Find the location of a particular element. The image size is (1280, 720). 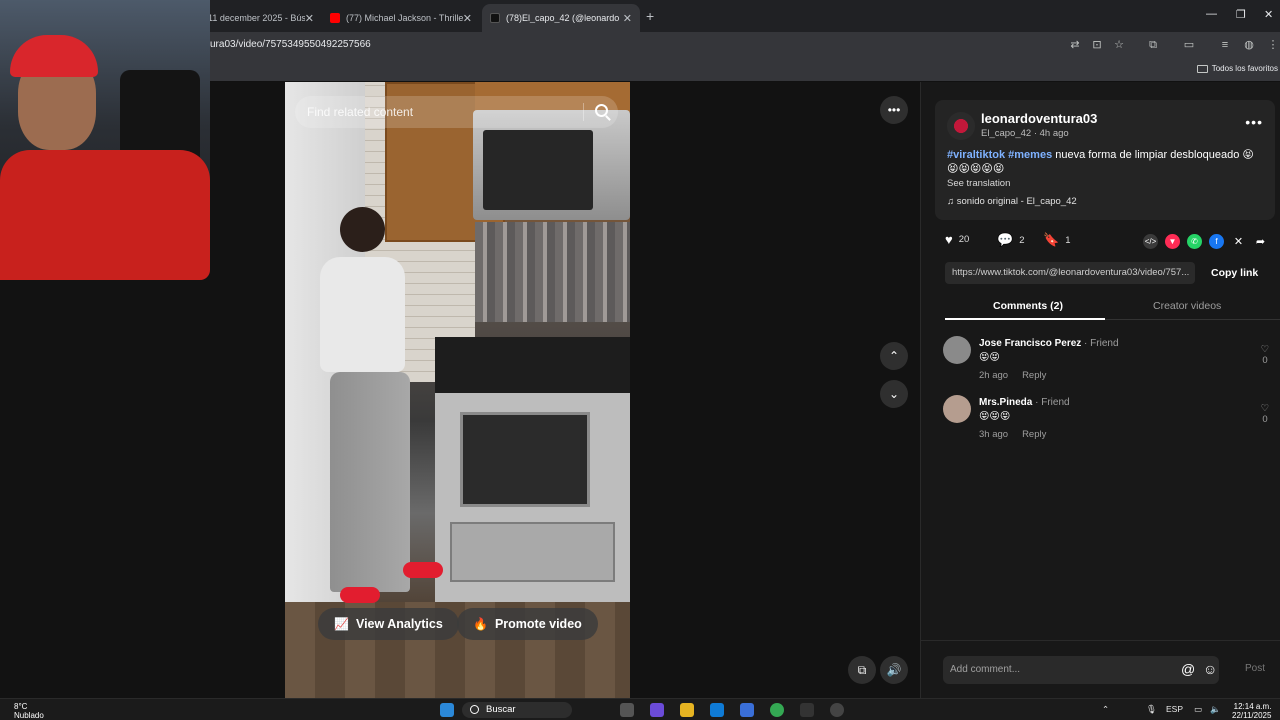

x-icon: ✕ is located at coordinates (1238, 241).